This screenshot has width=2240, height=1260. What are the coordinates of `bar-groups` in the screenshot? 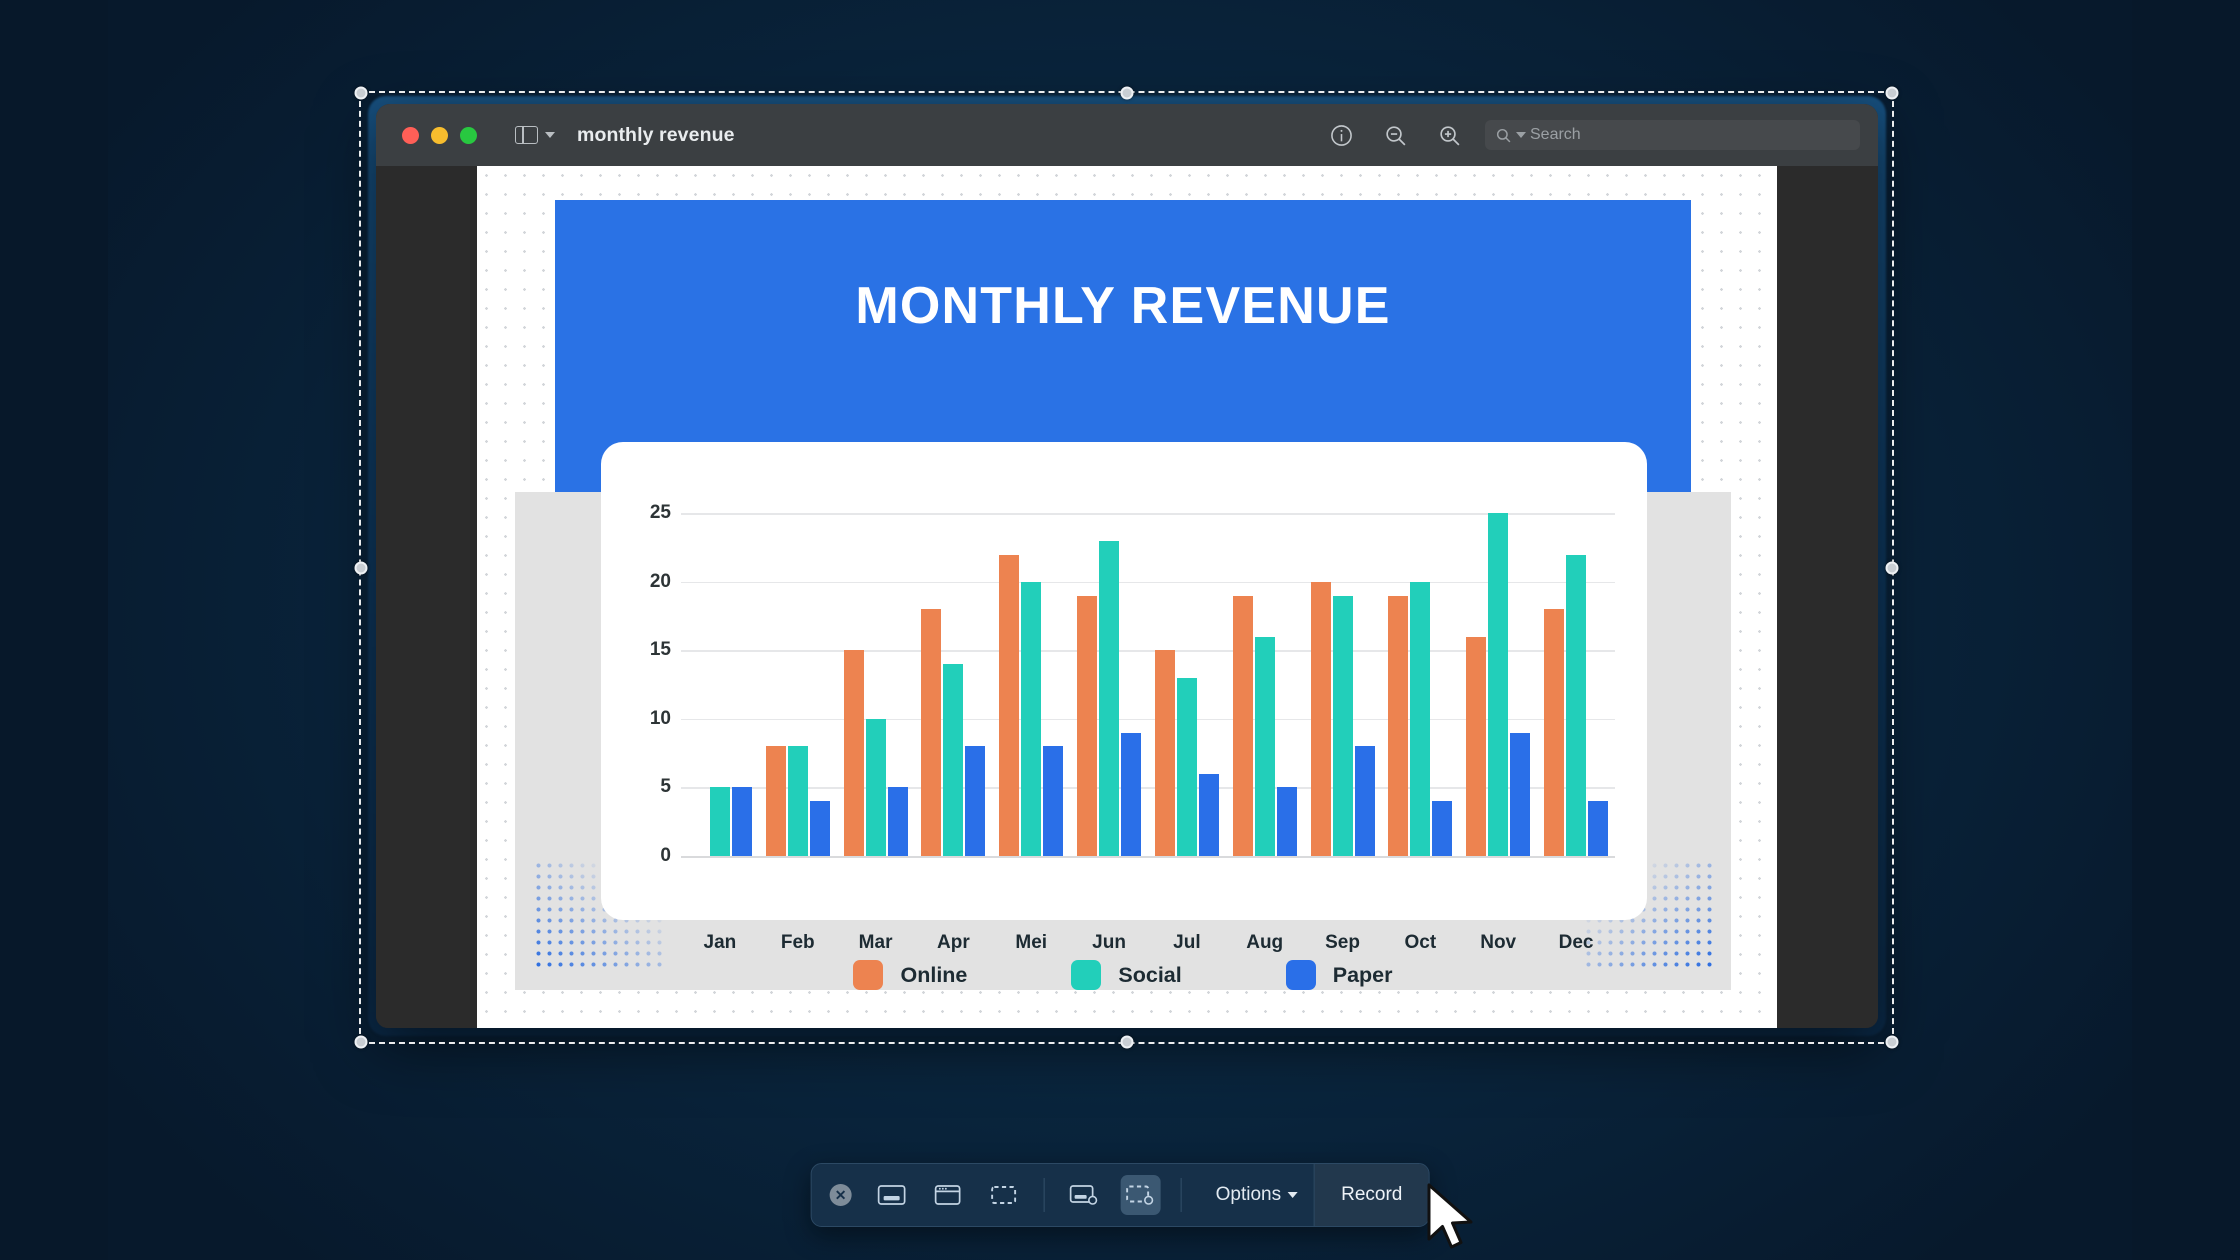 It's located at (1148, 649).